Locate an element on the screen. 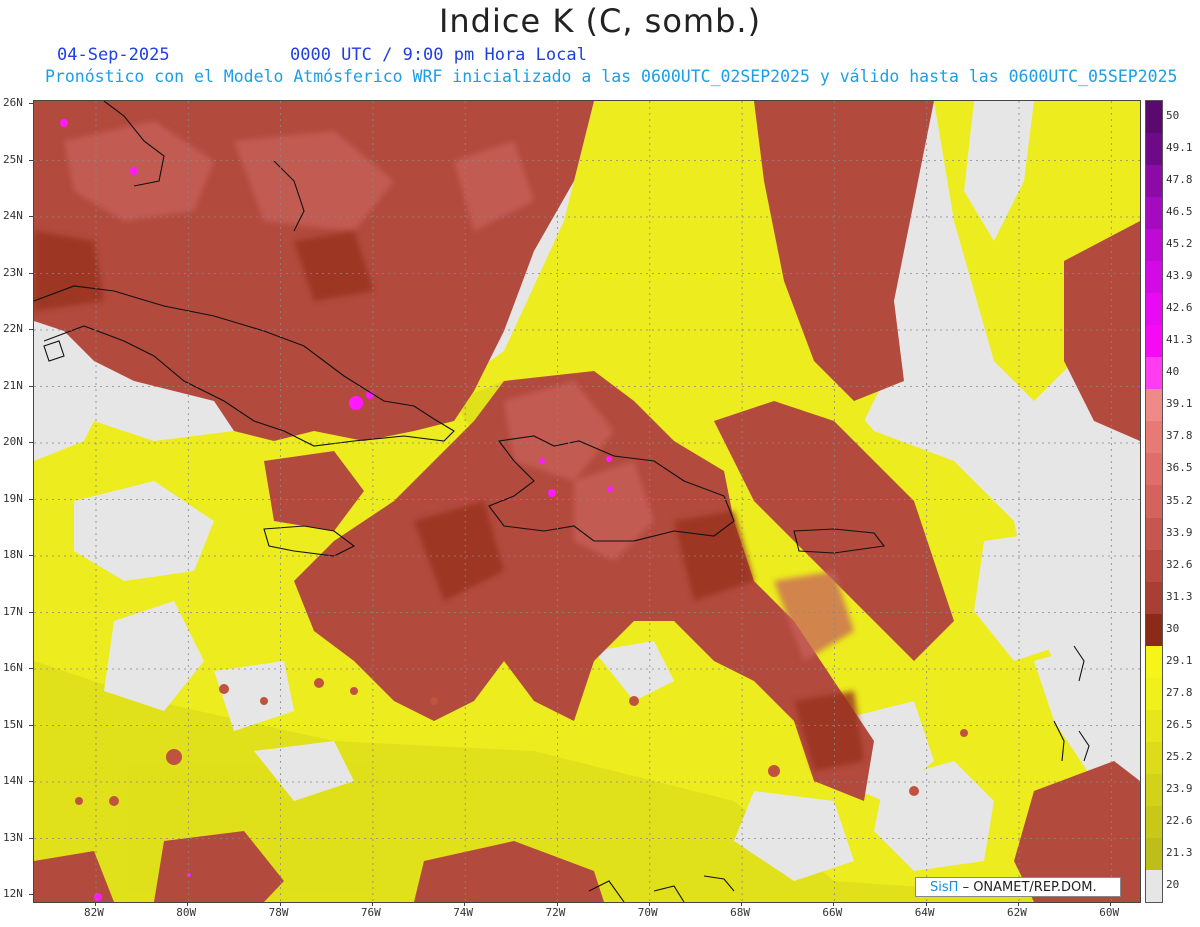  lat-label: 14N is located at coordinates (13, 780).